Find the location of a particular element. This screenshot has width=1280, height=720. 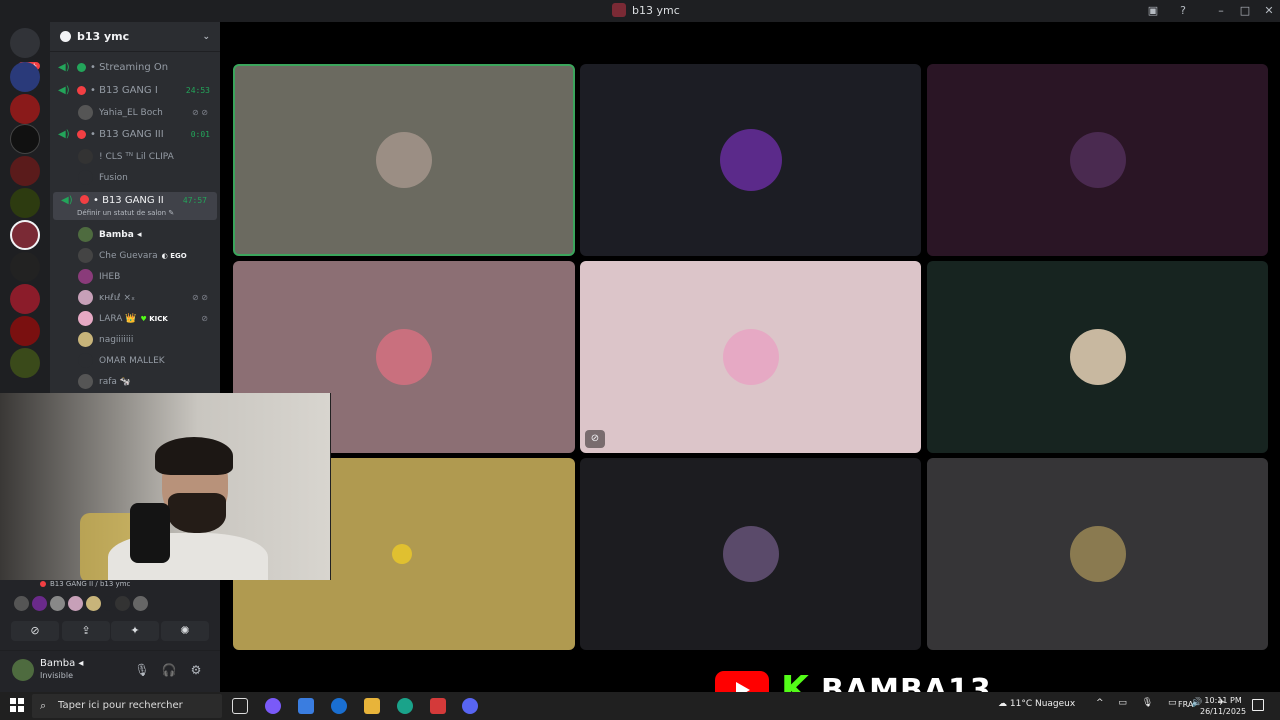

voice-user: Fusion is located at coordinates (135, 177).